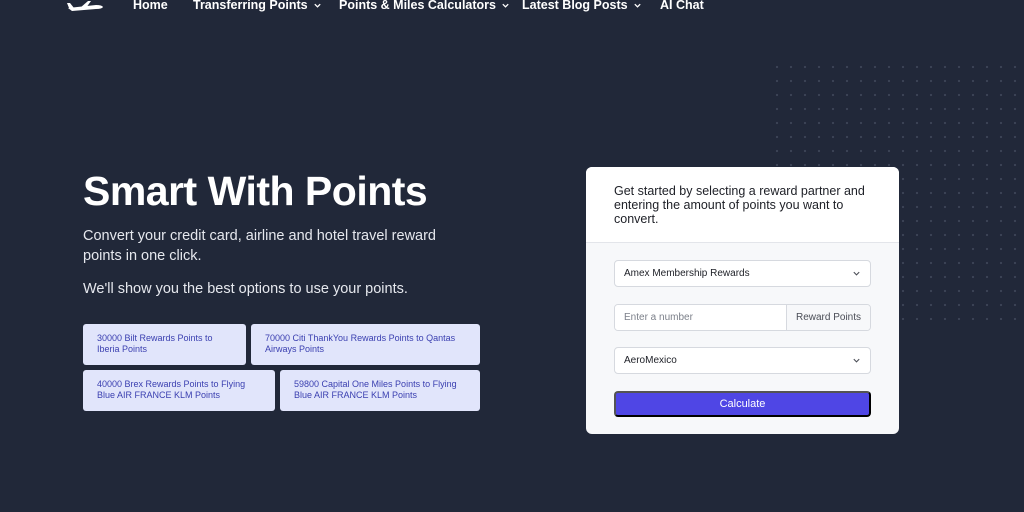  Describe the element at coordinates (687, 273) in the screenshot. I see `from-program-value: Amex Membership Rewards` at that location.